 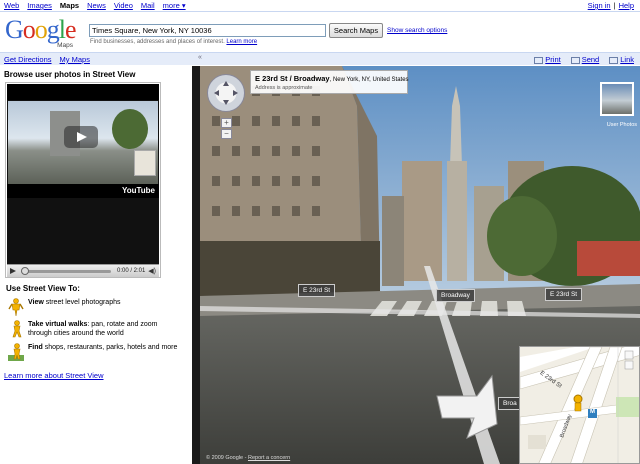 What do you see at coordinates (292, 78) in the screenshot?
I see `address-main: E 23rd St / Broadway` at bounding box center [292, 78].